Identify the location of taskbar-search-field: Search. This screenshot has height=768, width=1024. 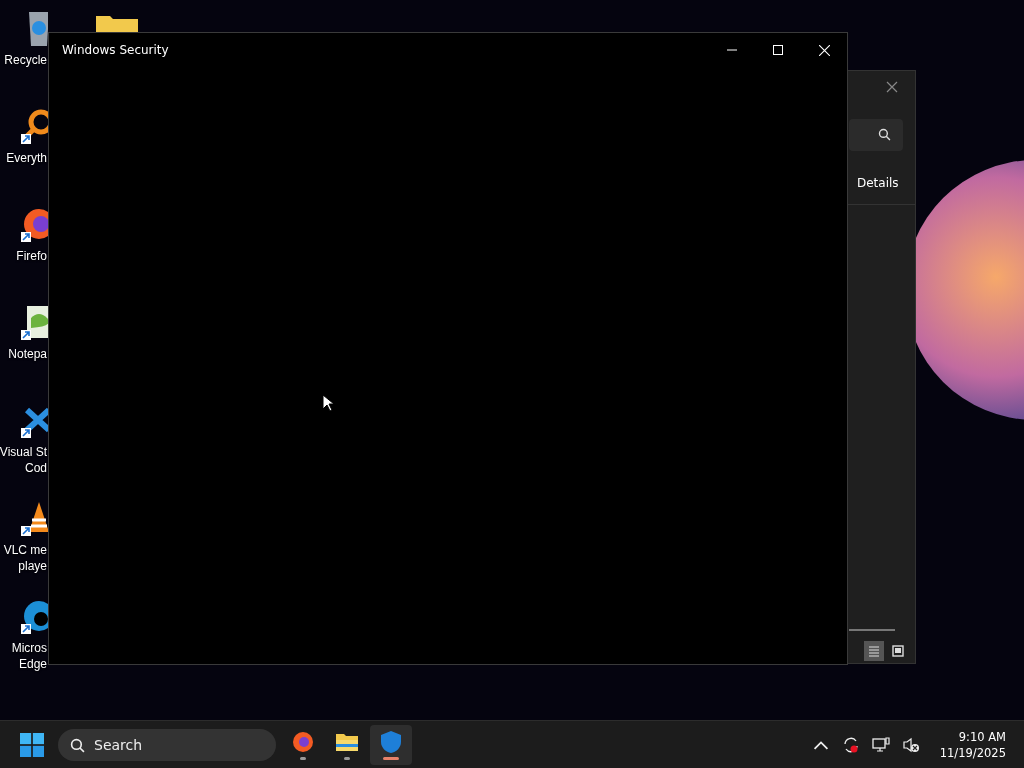
(167, 744).